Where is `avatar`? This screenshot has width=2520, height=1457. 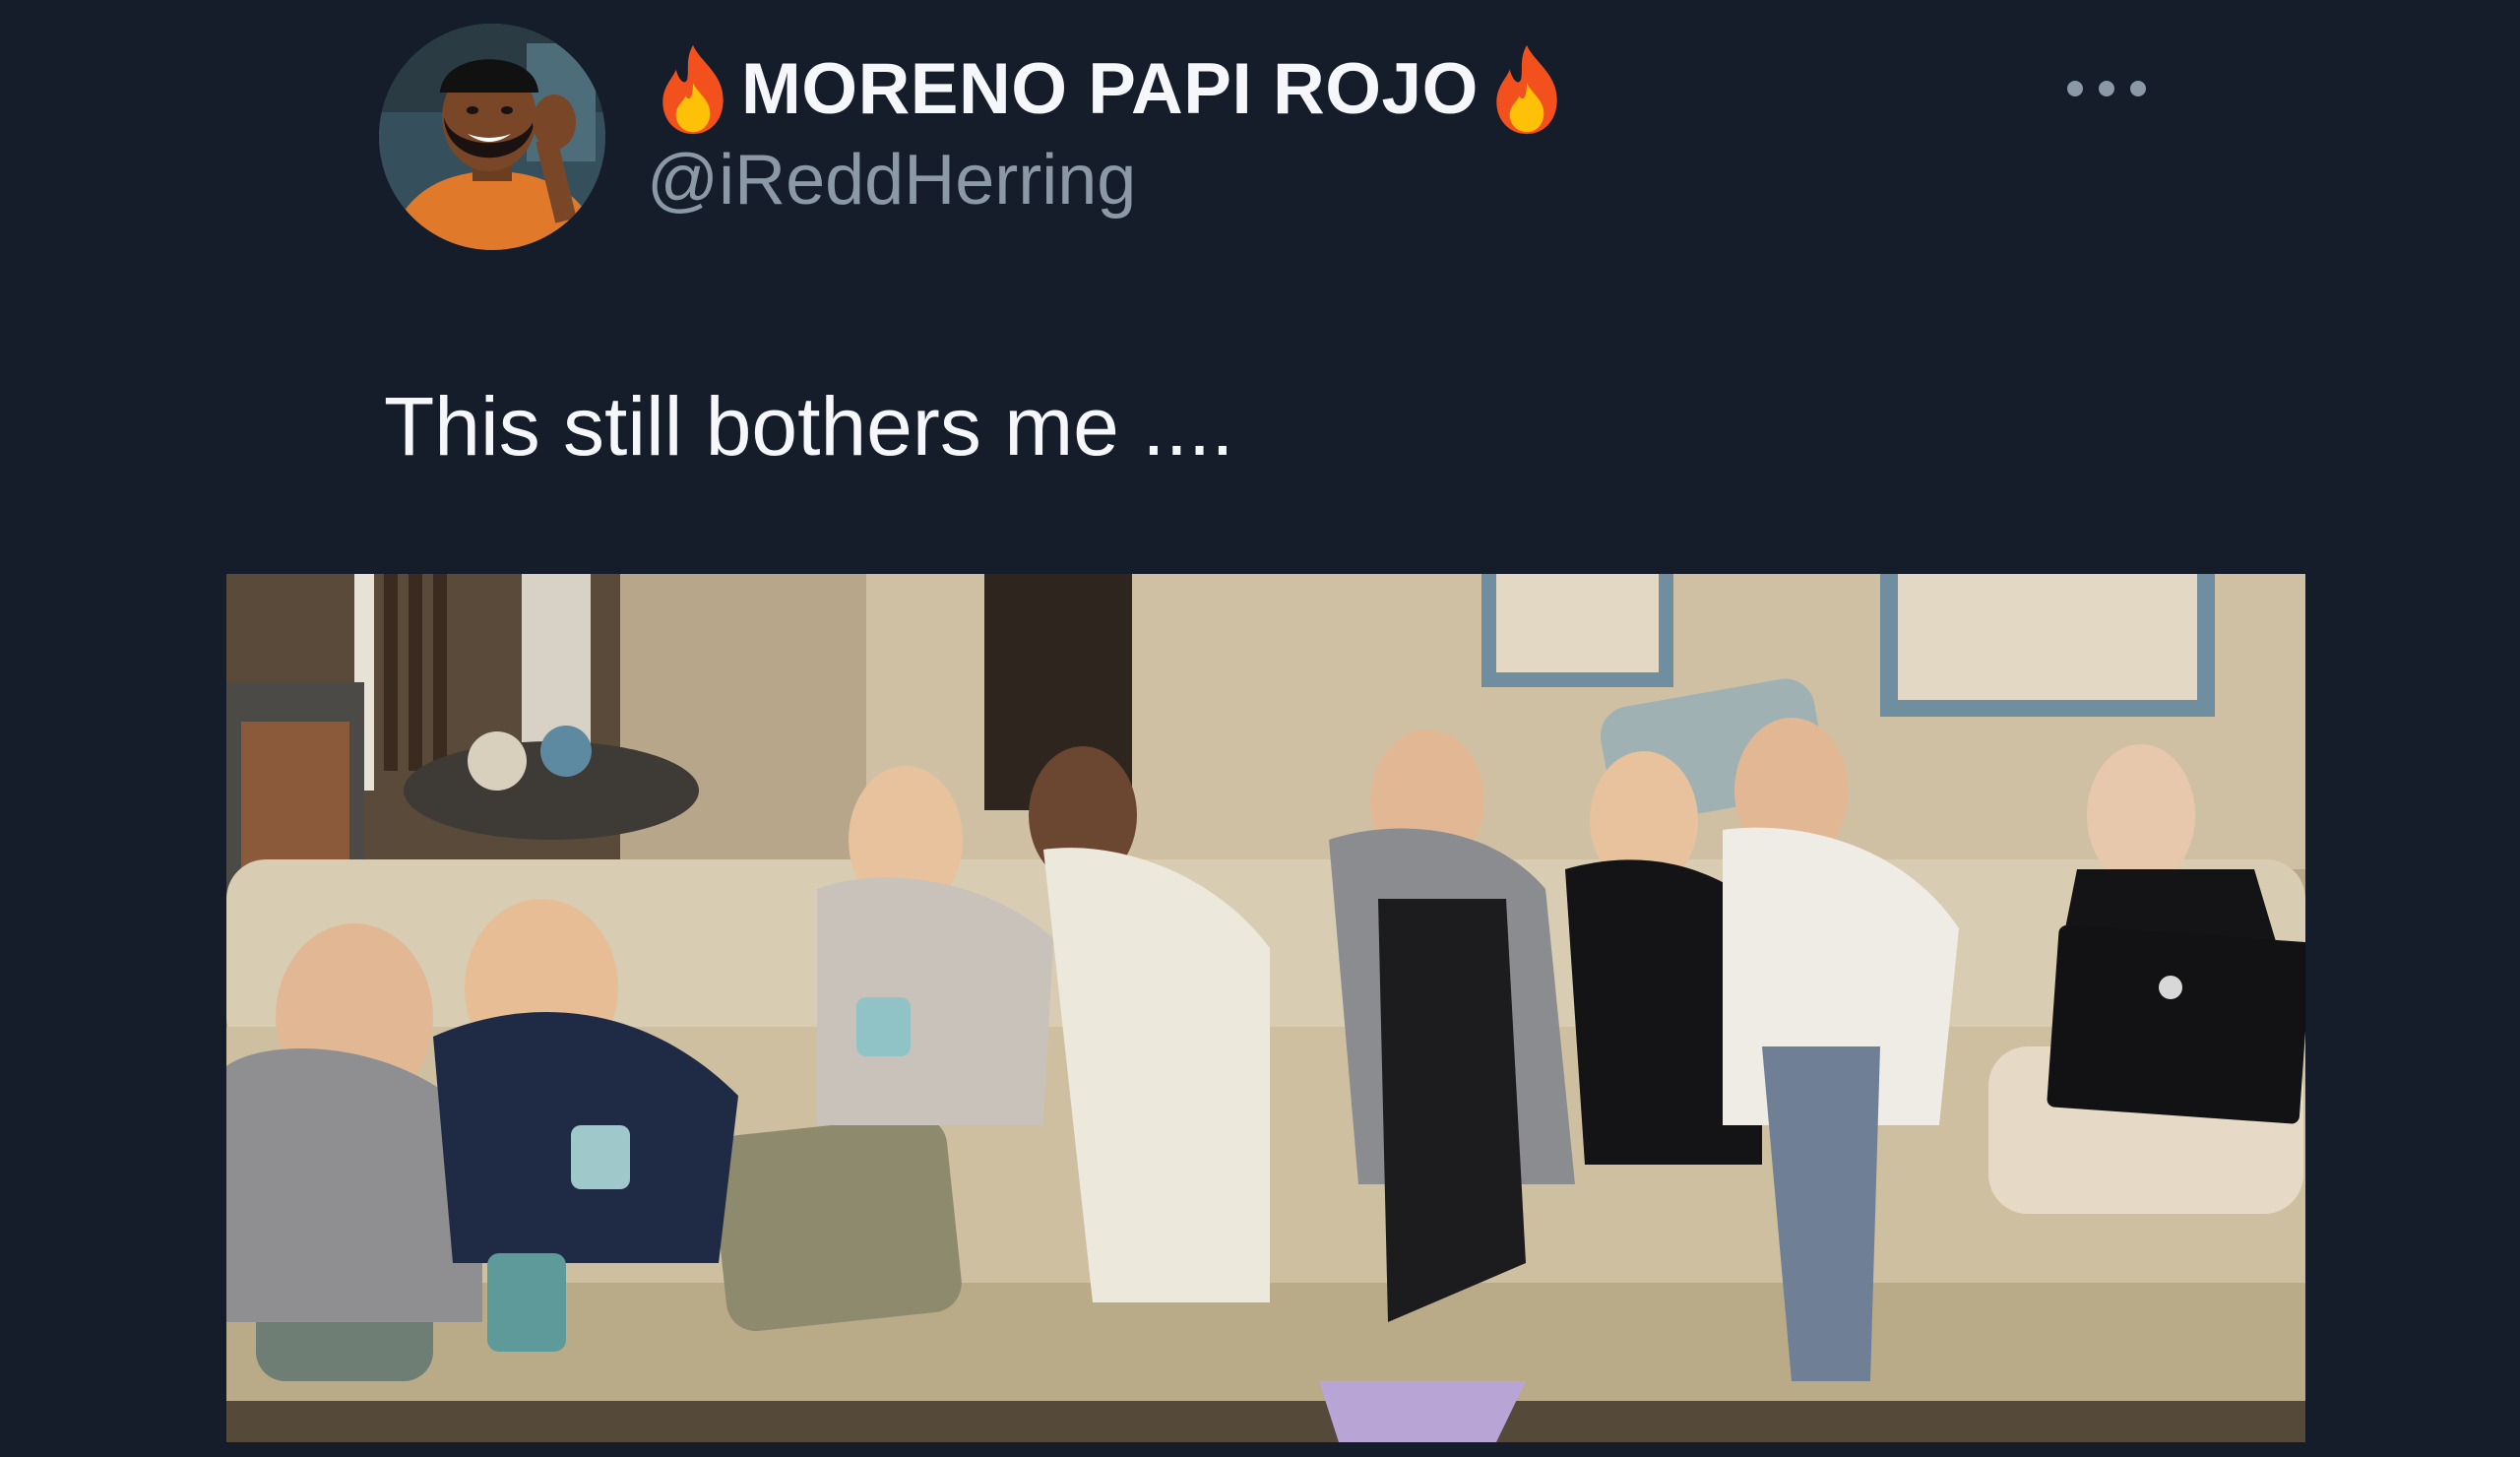
avatar is located at coordinates (492, 137).